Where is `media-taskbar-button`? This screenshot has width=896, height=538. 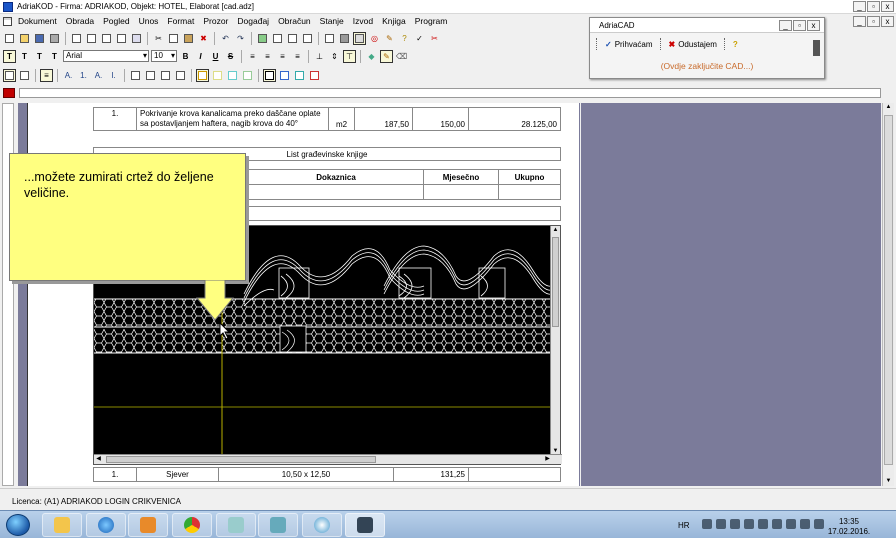 media-taskbar-button is located at coordinates (148, 525).